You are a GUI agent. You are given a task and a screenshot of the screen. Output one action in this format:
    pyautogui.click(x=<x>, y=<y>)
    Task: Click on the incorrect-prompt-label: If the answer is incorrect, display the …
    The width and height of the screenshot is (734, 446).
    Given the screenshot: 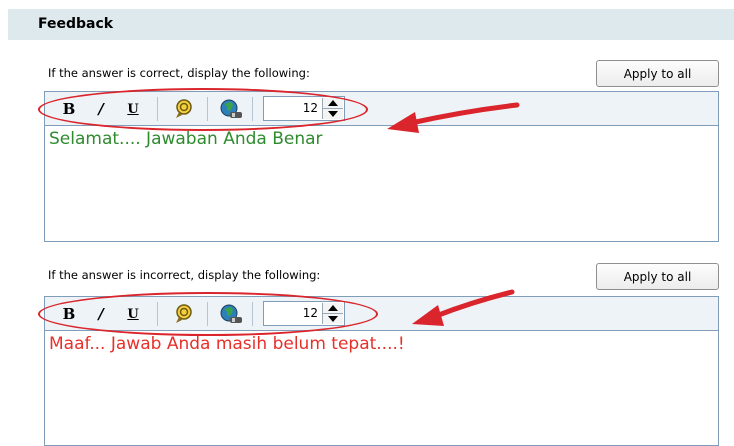 What is the action you would take?
    pyautogui.click(x=184, y=275)
    